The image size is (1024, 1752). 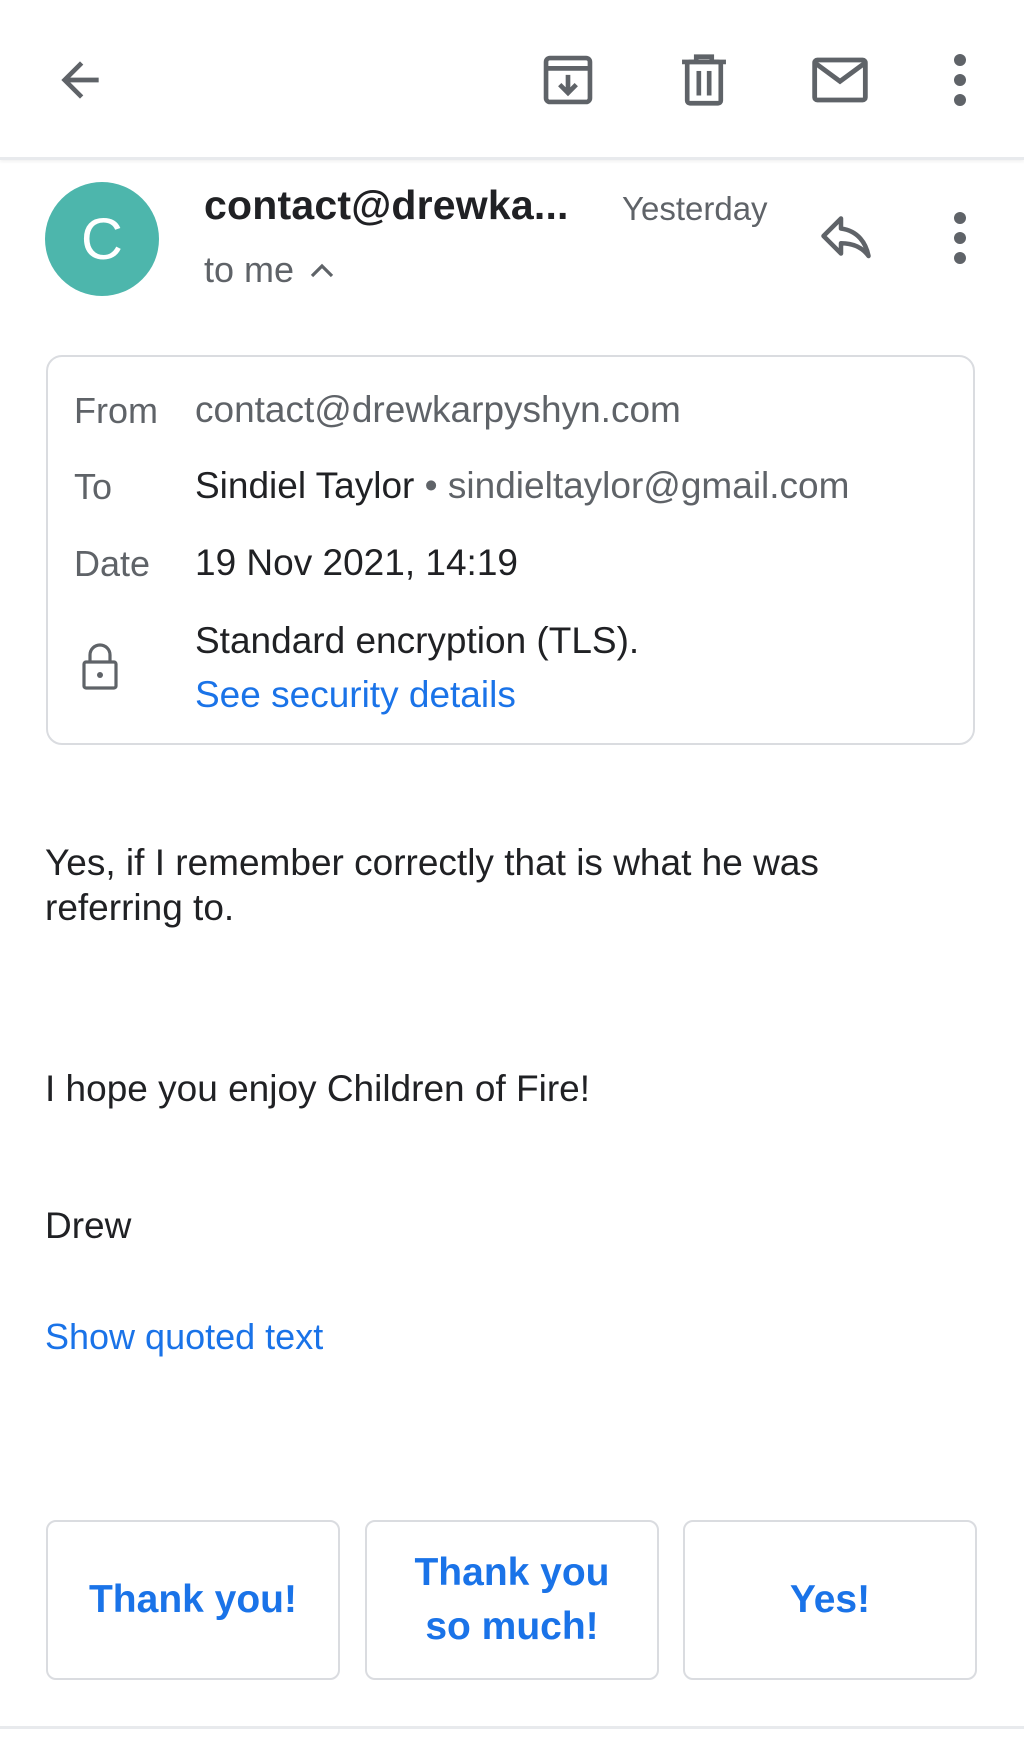 I want to click on trash-icon, so click(x=704, y=80).